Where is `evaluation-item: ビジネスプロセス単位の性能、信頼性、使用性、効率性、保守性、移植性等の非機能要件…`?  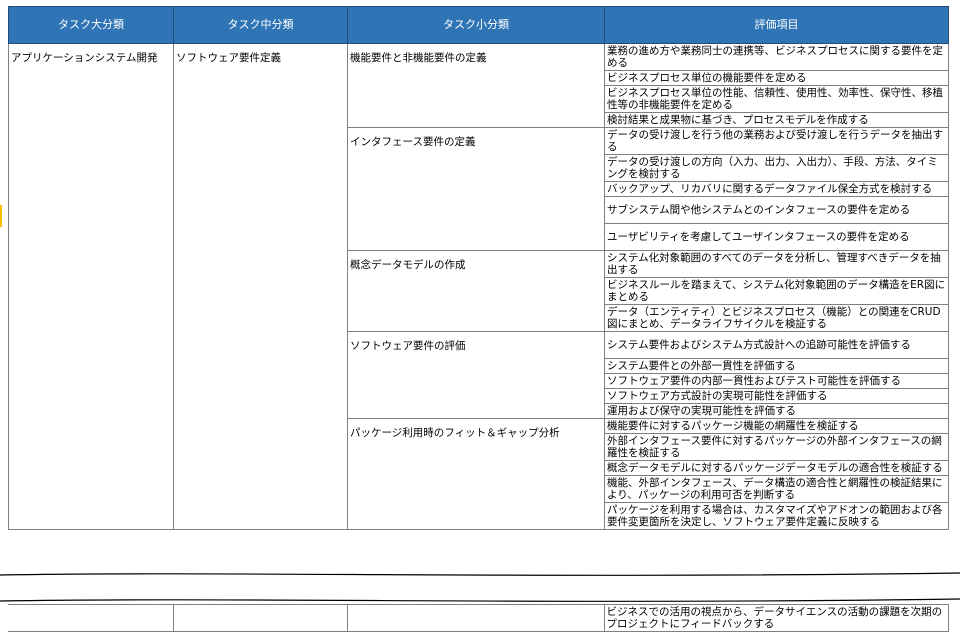
evaluation-item: ビジネスプロセス単位の性能、信頼性、使用性、効率性、保守性、移植性等の非機能要件… is located at coordinates (776, 99).